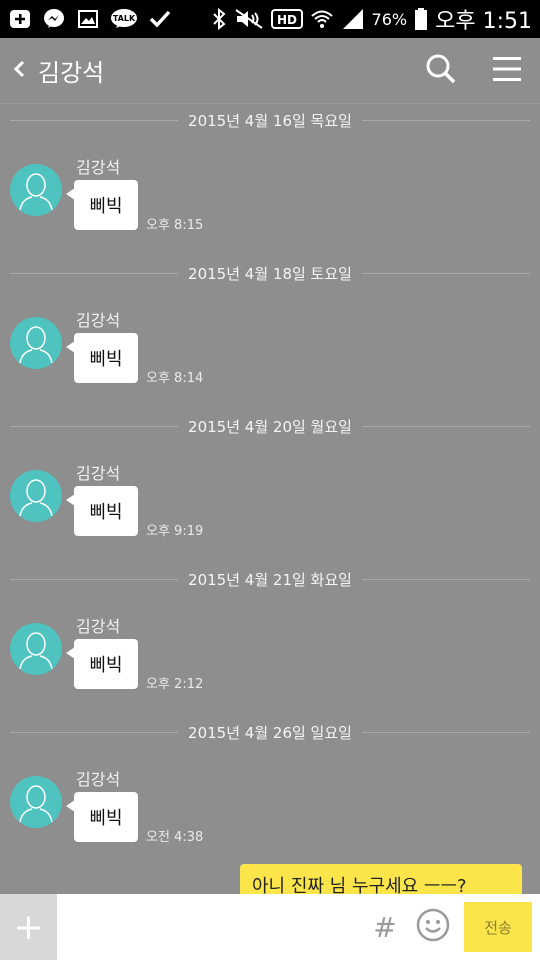 The width and height of the screenshot is (540, 960). Describe the element at coordinates (385, 927) in the screenshot. I see `hashtag-button: #` at that location.